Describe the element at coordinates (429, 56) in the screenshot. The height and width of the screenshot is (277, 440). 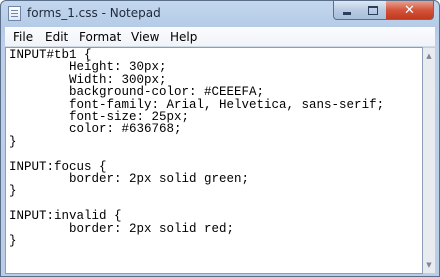
I see `scroll-up-icon: ▲` at that location.